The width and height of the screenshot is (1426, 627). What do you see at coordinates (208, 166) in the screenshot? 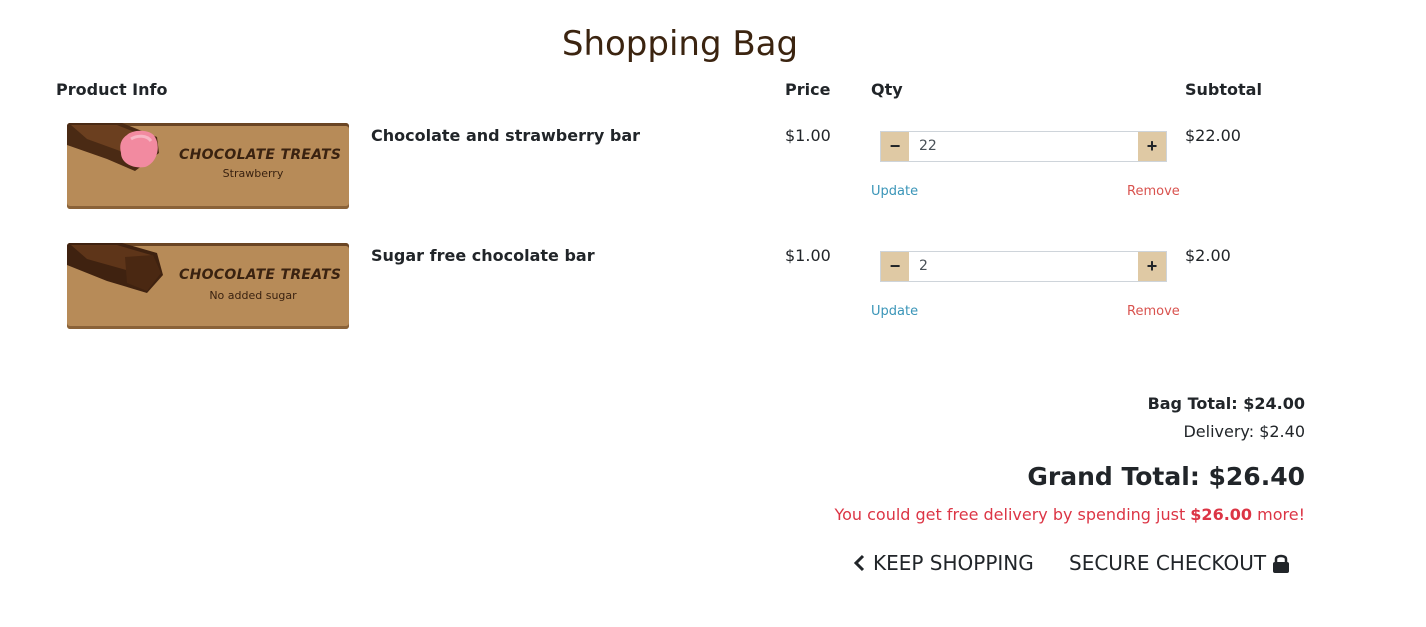
I see `product-image: CHOCOLATE TREATS Strawberry` at bounding box center [208, 166].